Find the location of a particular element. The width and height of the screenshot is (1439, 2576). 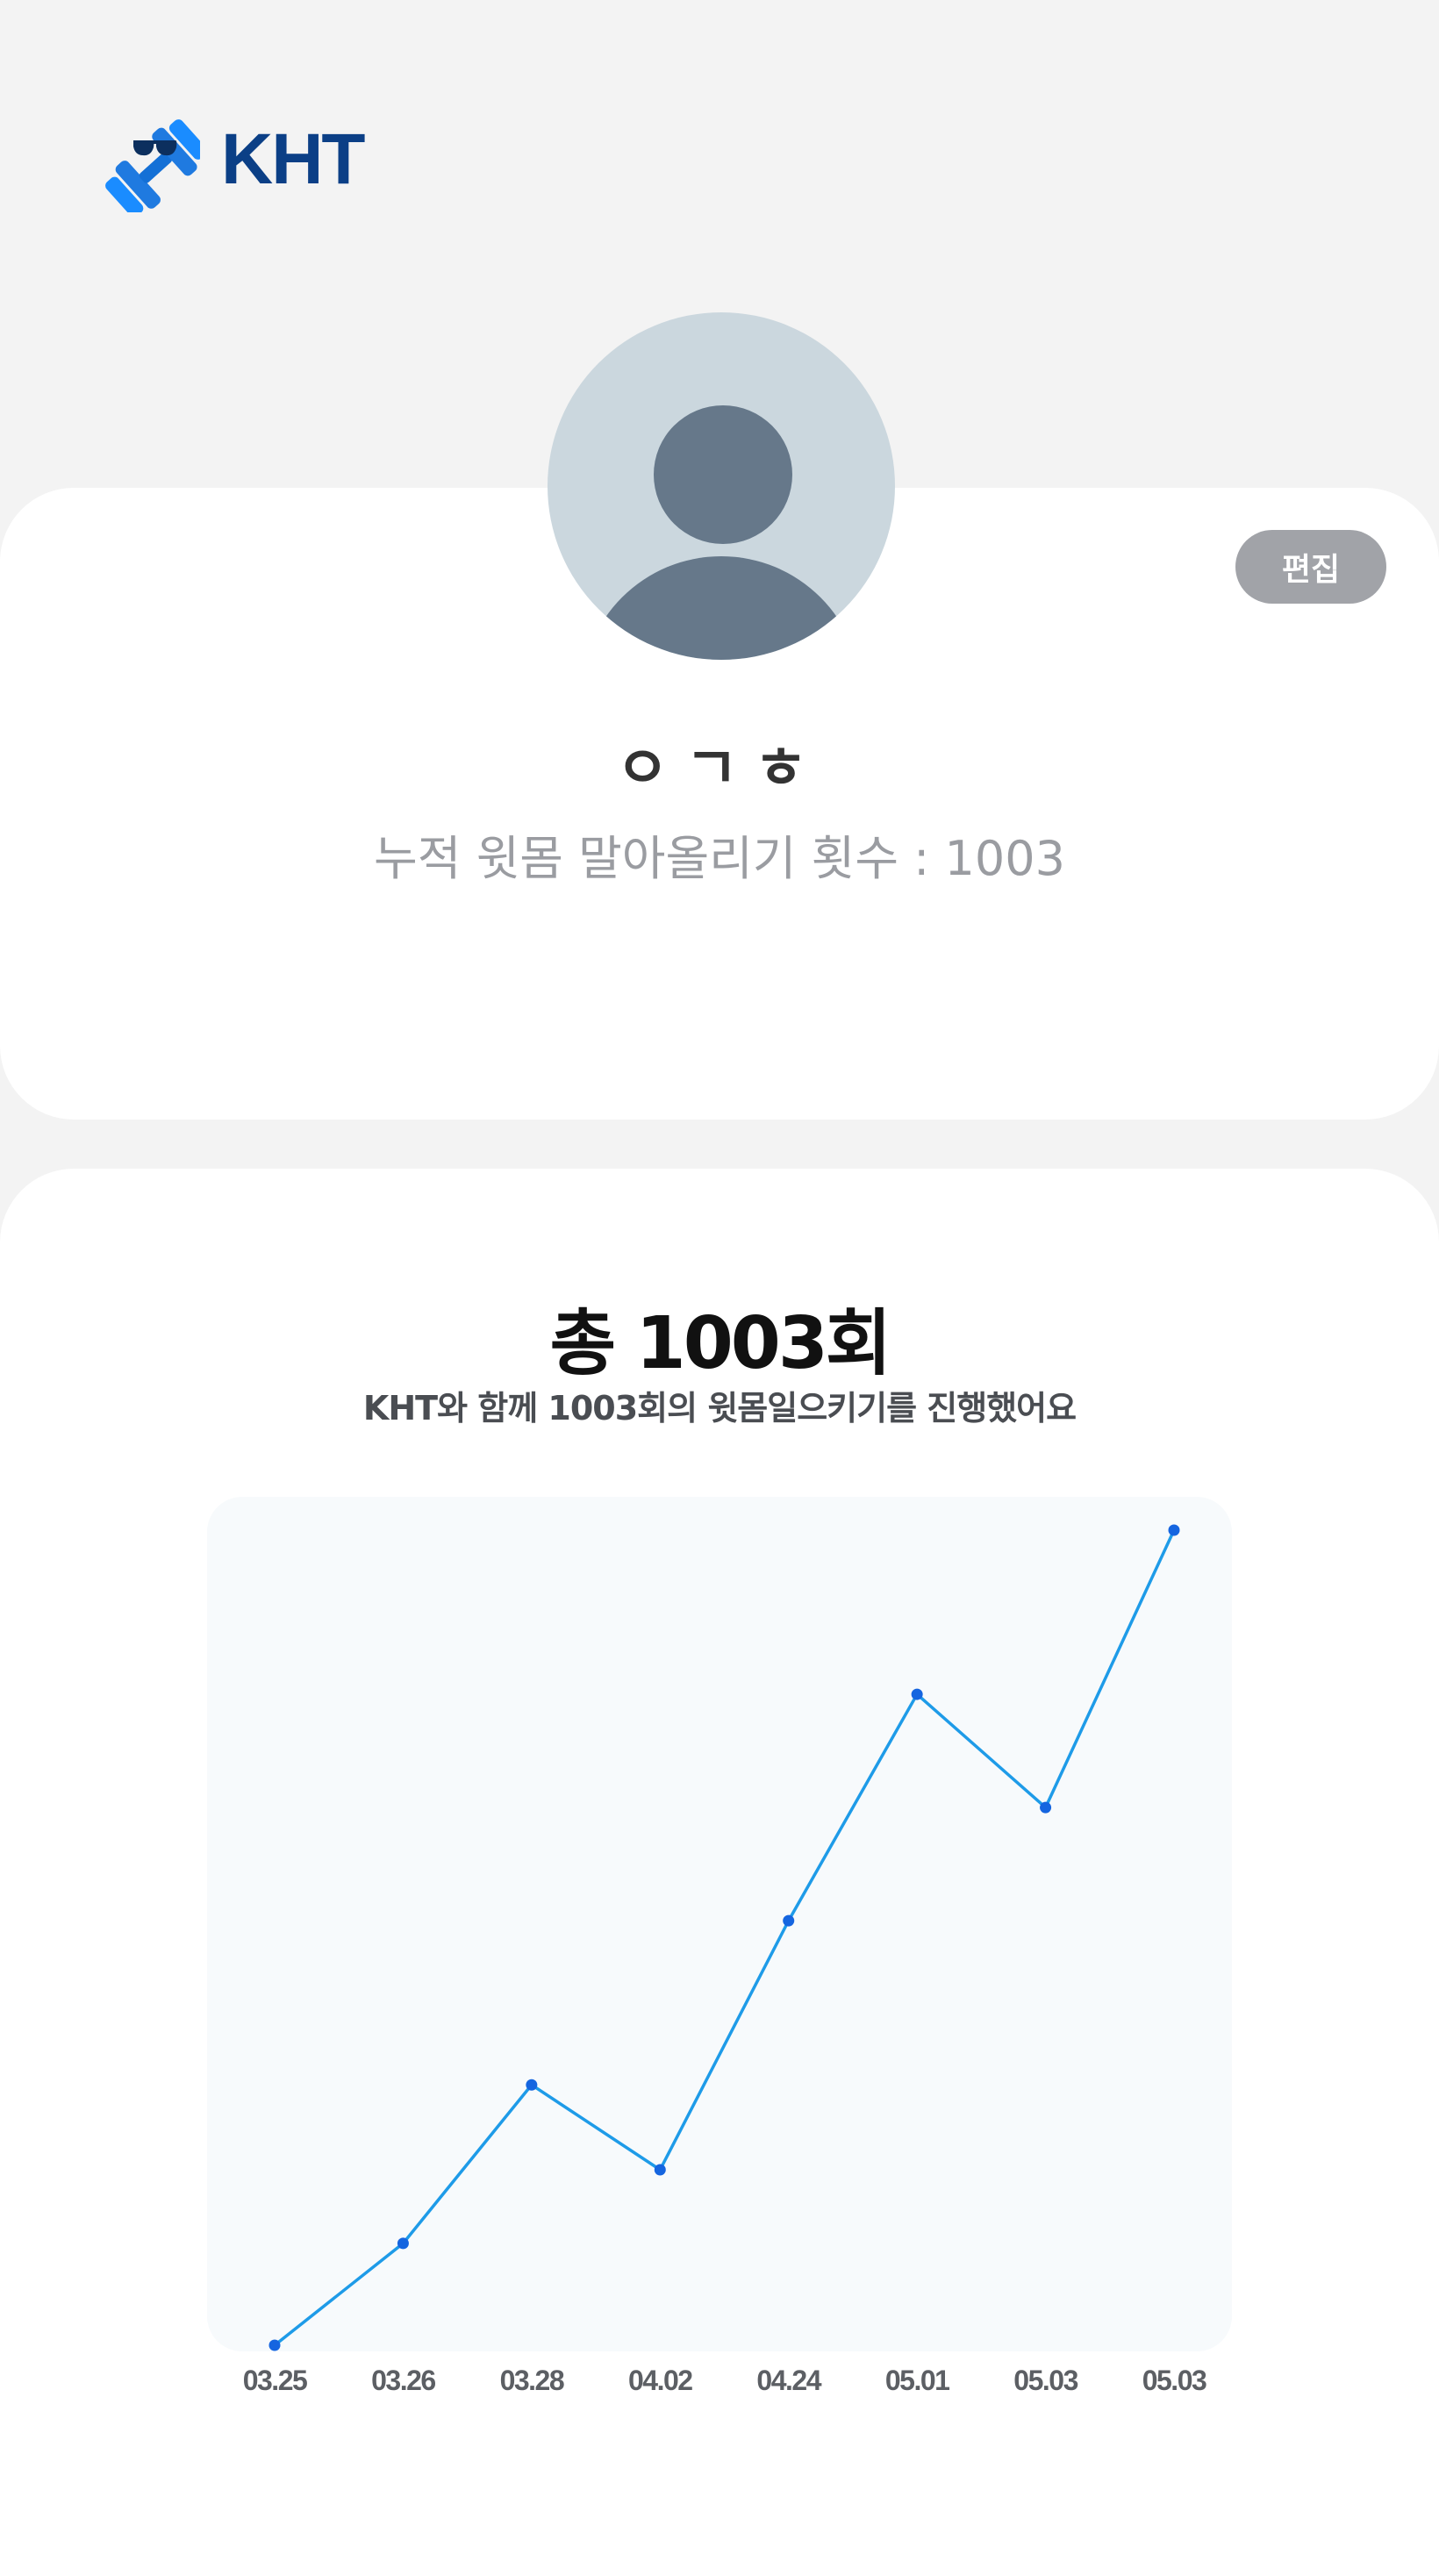

brand-name: KHT is located at coordinates (293, 159).